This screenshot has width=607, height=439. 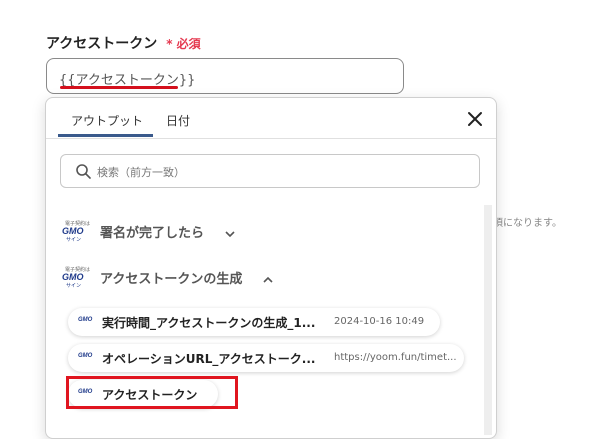 I want to click on field-label-text: アクセストークン, so click(x=102, y=44).